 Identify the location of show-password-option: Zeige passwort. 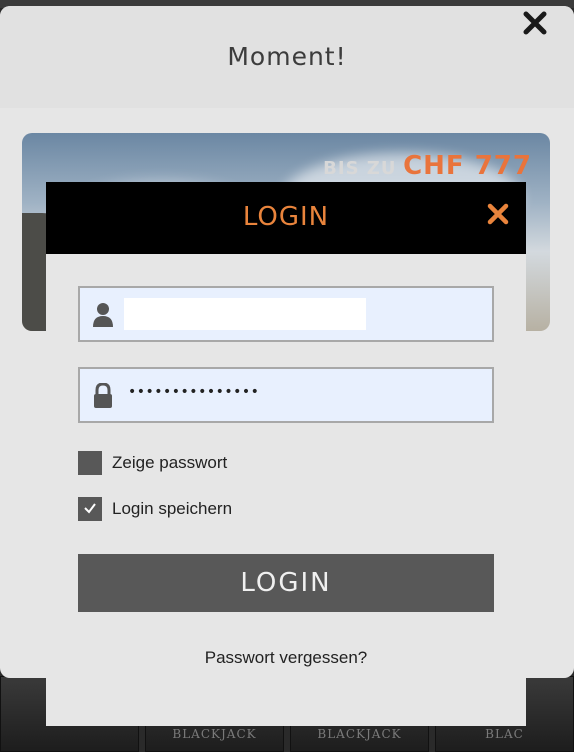
(152, 463).